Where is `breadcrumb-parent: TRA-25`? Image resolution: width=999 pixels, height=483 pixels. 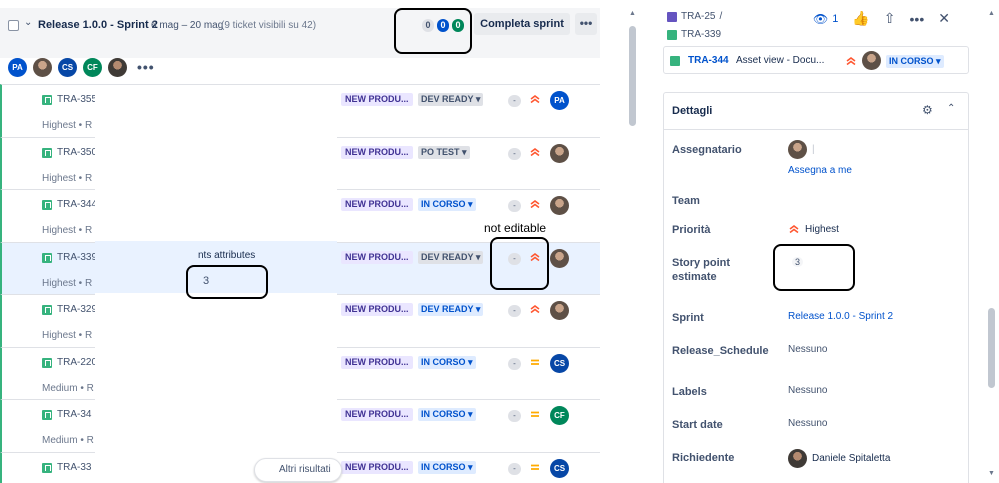
breadcrumb-parent: TRA-25 is located at coordinates (698, 16).